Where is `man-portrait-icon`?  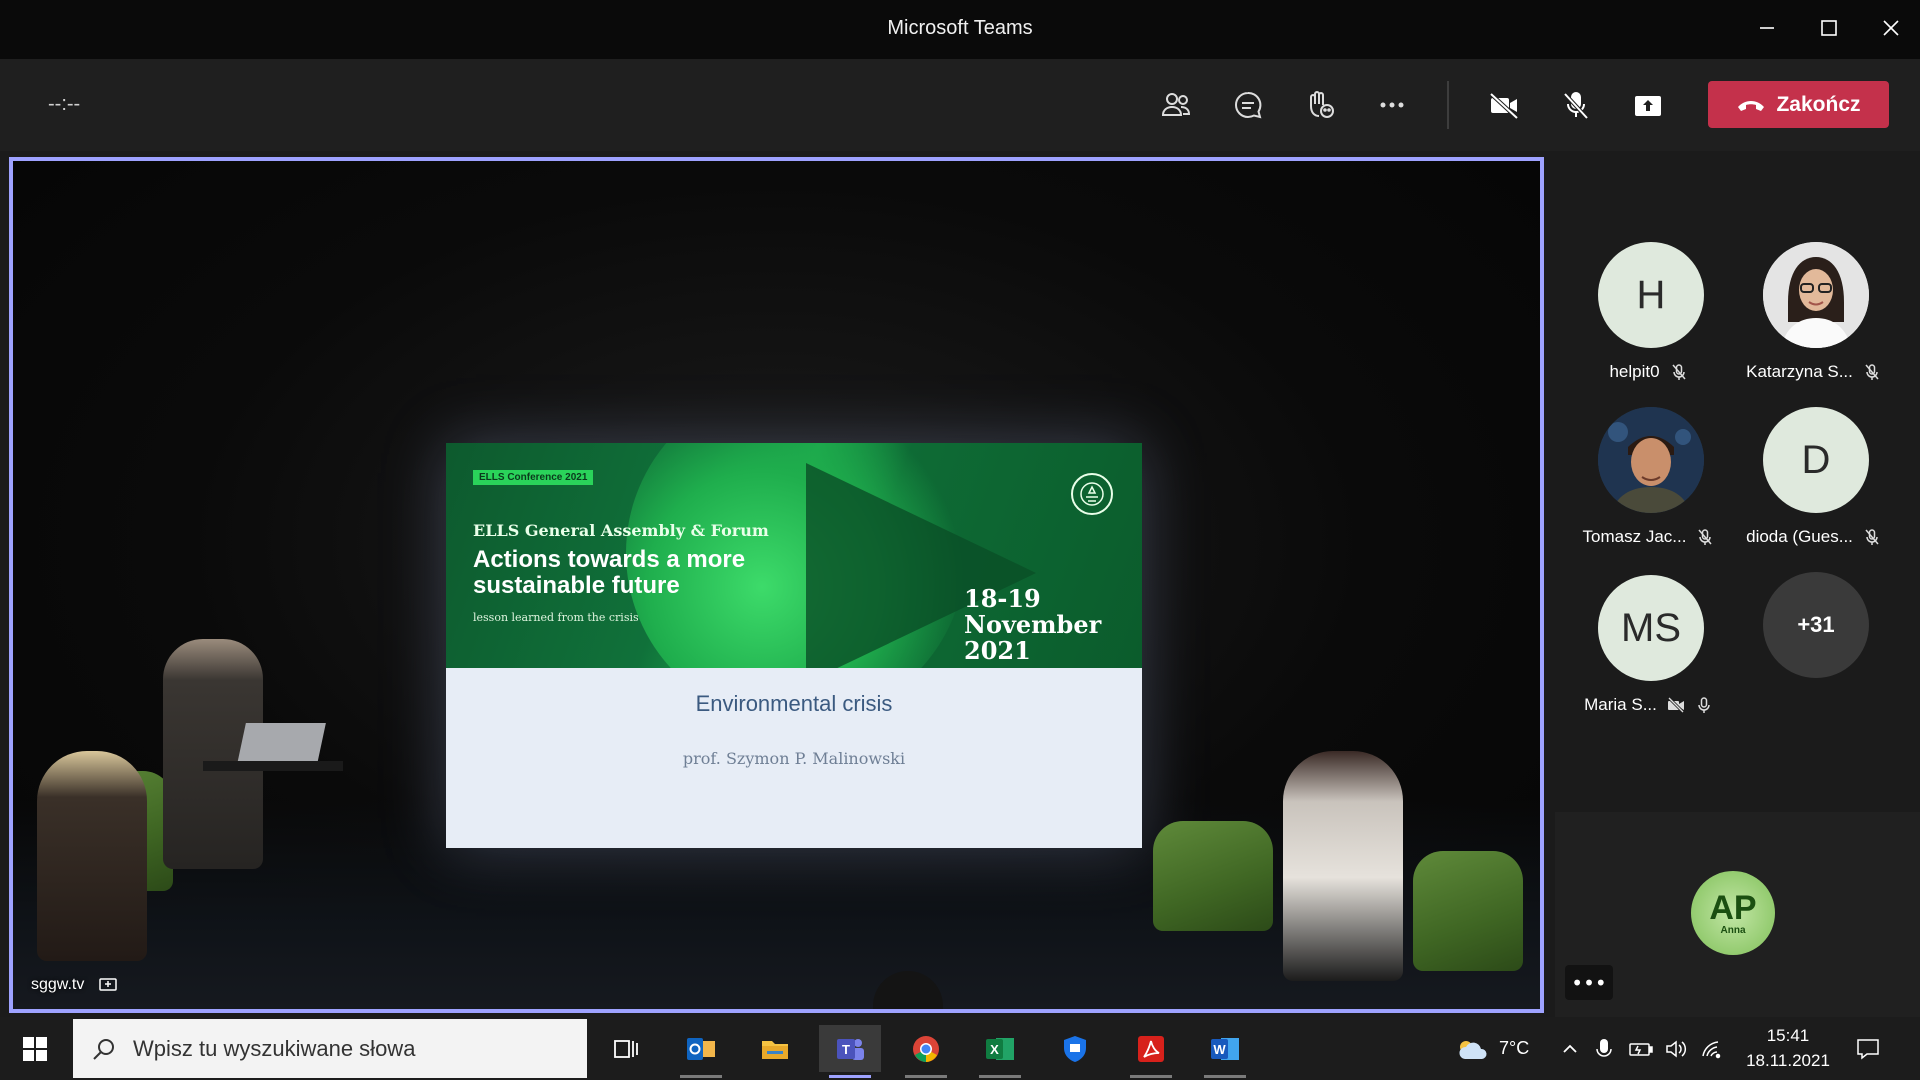
man-portrait-icon is located at coordinates (1651, 460).